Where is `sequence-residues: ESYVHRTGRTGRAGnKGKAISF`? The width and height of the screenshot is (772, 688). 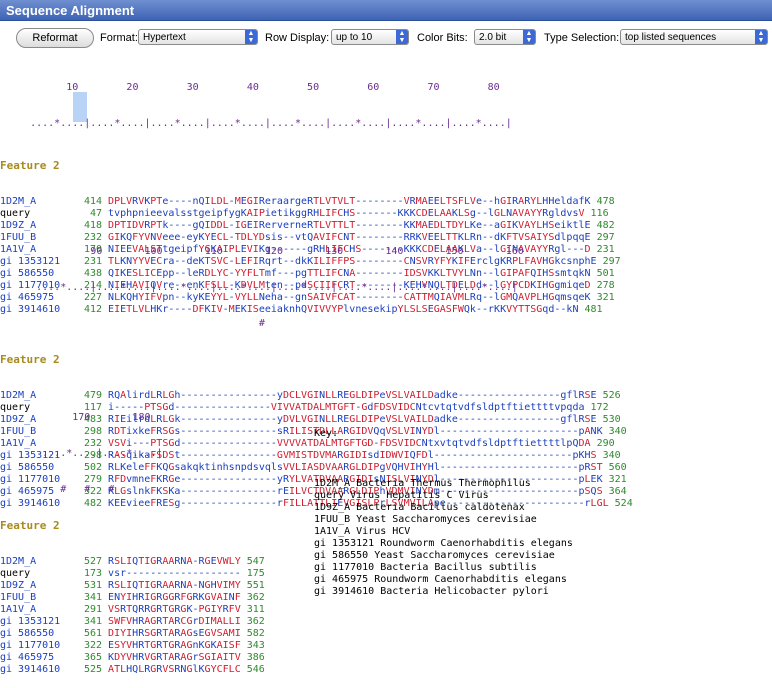 sequence-residues: ESYVHRTGRTGRAGnKGKAISF is located at coordinates (174, 645).